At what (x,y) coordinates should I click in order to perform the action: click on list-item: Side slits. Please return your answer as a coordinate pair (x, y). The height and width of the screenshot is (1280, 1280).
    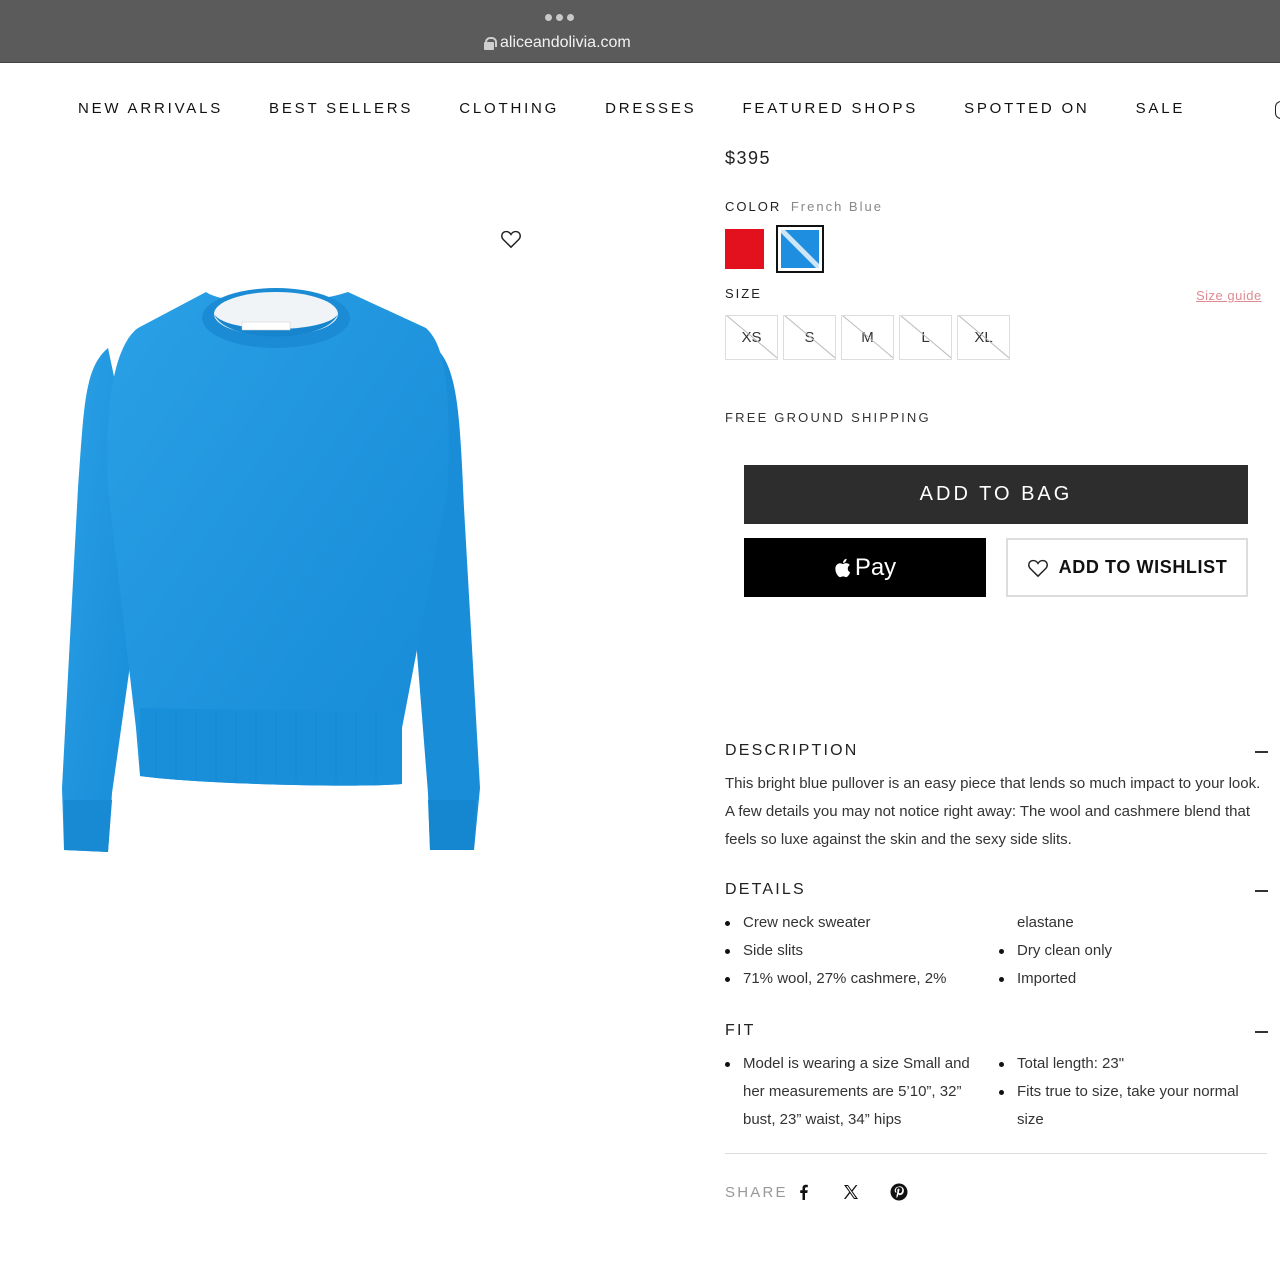
    Looking at the image, I should click on (855, 951).